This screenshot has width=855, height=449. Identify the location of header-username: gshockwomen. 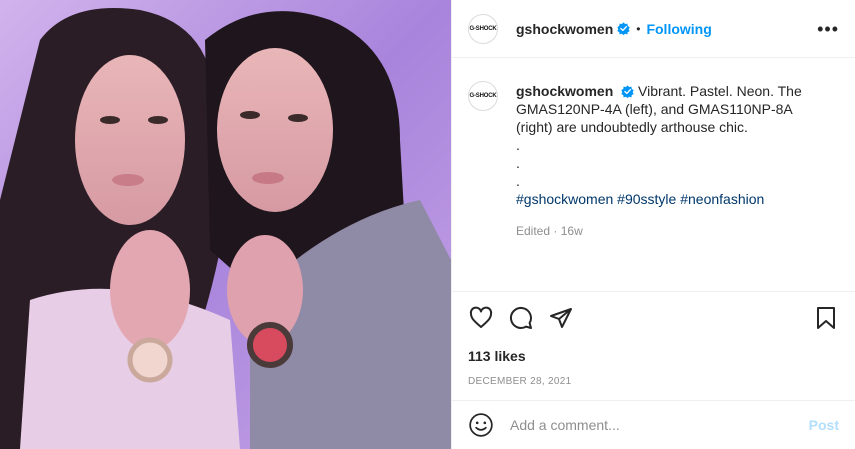
(564, 29).